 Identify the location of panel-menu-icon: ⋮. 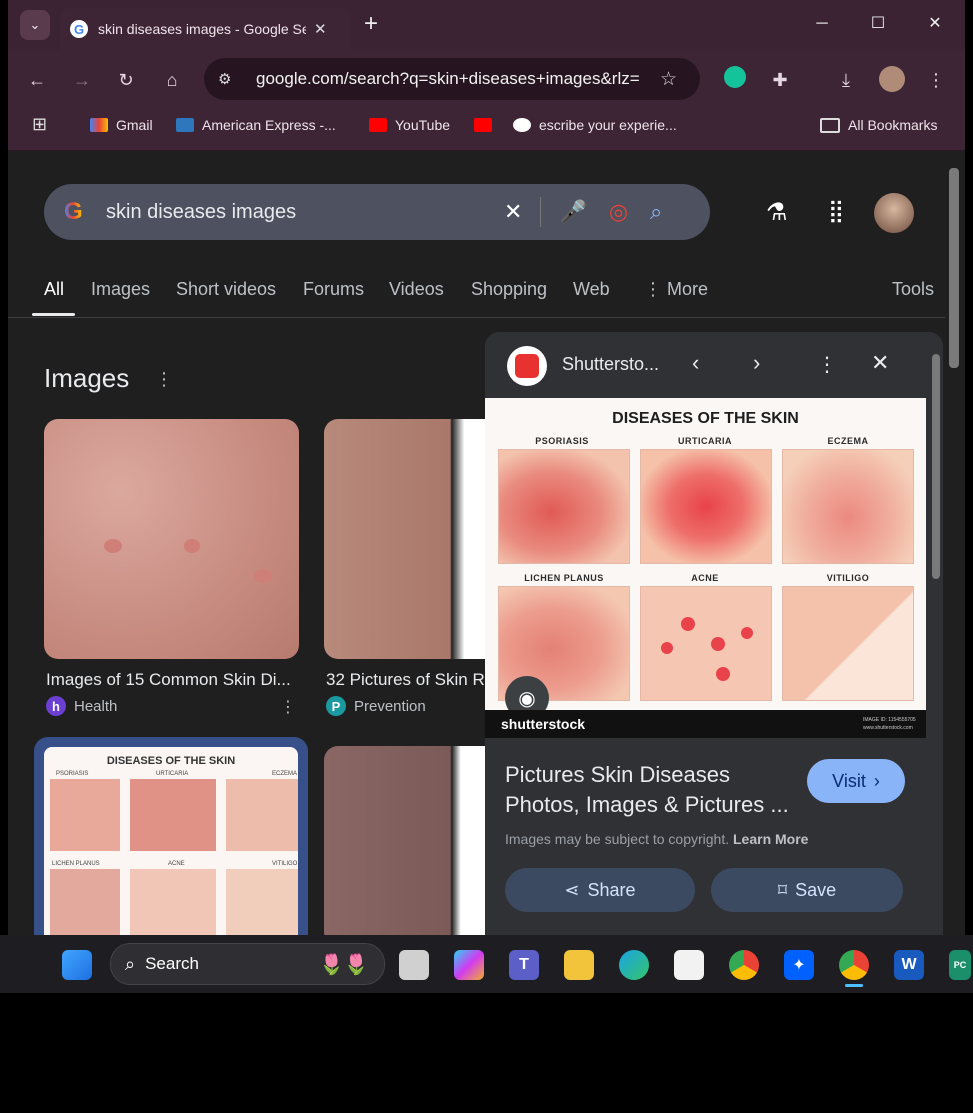
(827, 364).